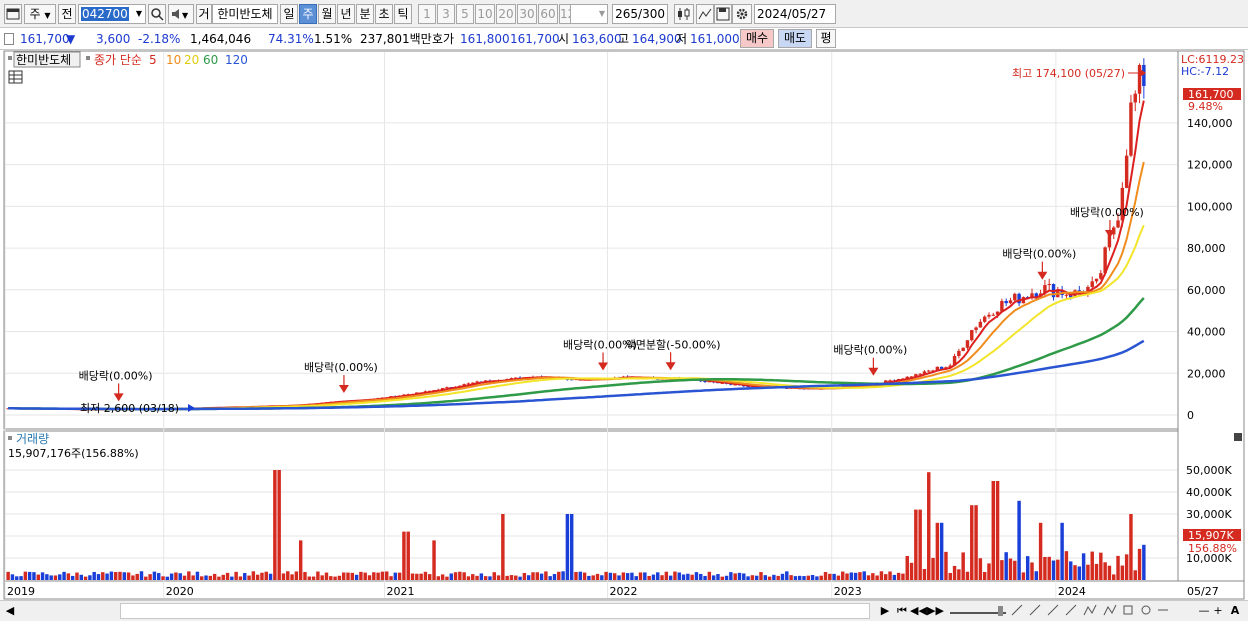 Image resolution: width=1248 pixels, height=621 pixels. I want to click on fast-forward-icon: ▶▶, so click(935, 611).